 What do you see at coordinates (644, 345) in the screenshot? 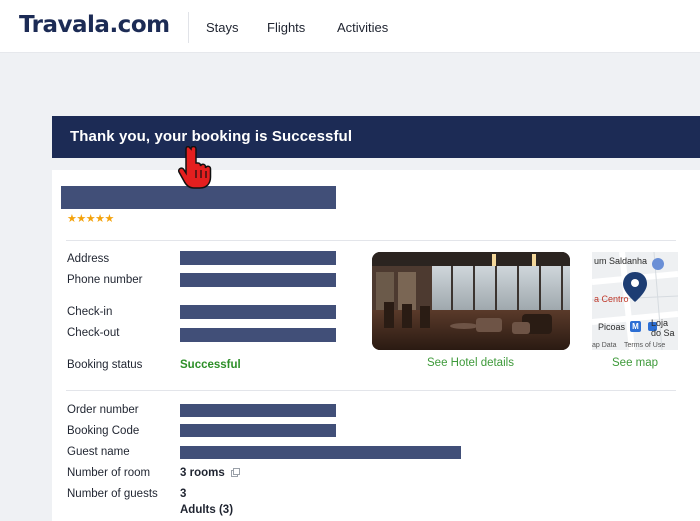
I see `map-terms-link: Terms of Use` at bounding box center [644, 345].